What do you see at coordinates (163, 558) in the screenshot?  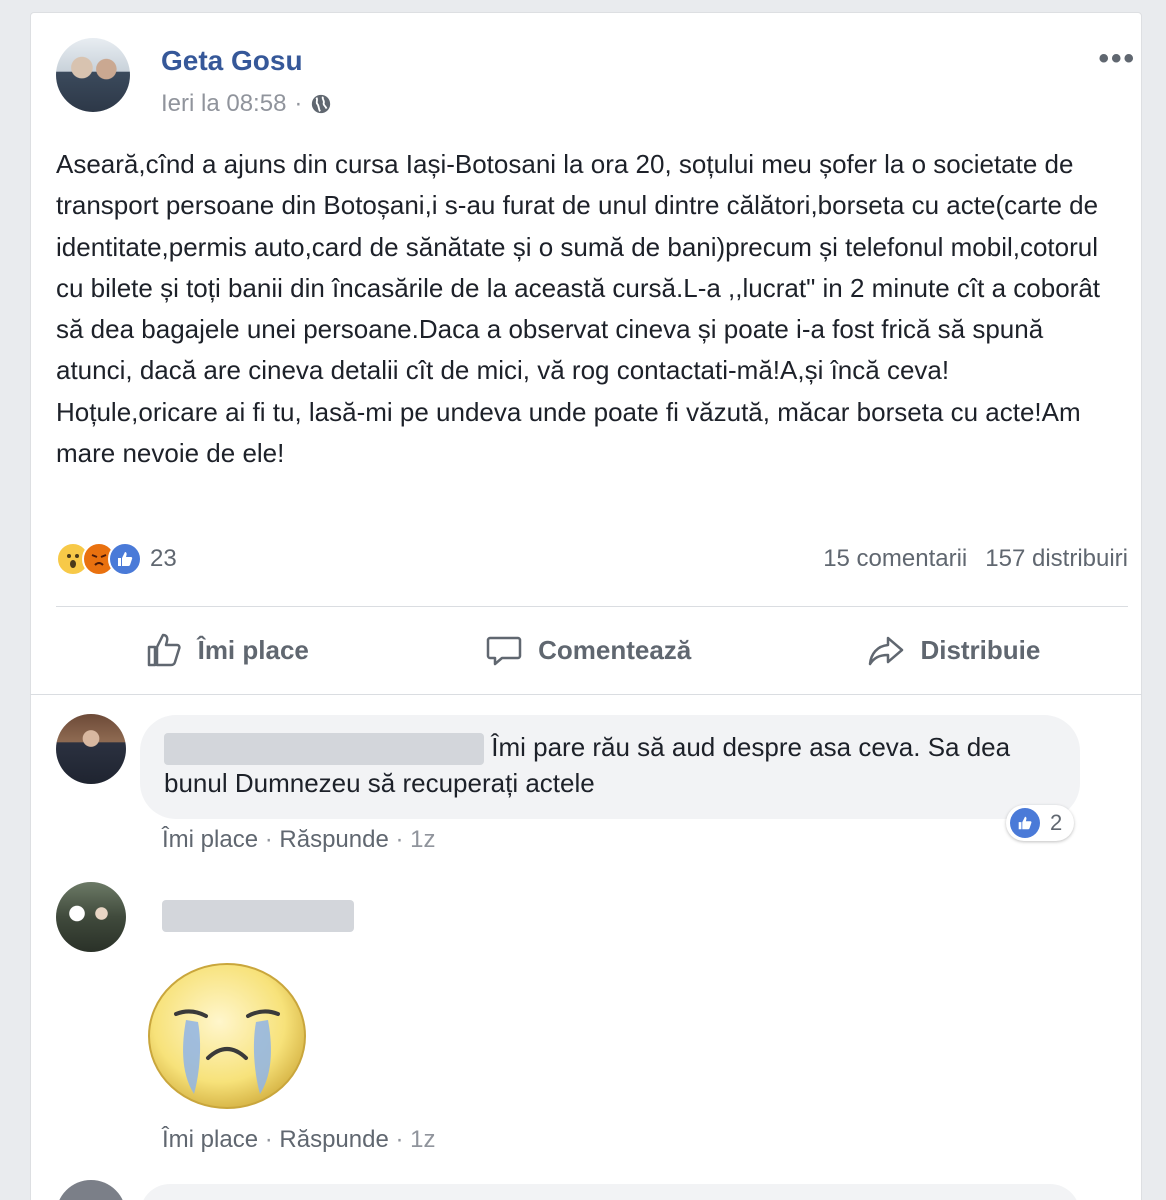 I see `reaction-count: 23` at bounding box center [163, 558].